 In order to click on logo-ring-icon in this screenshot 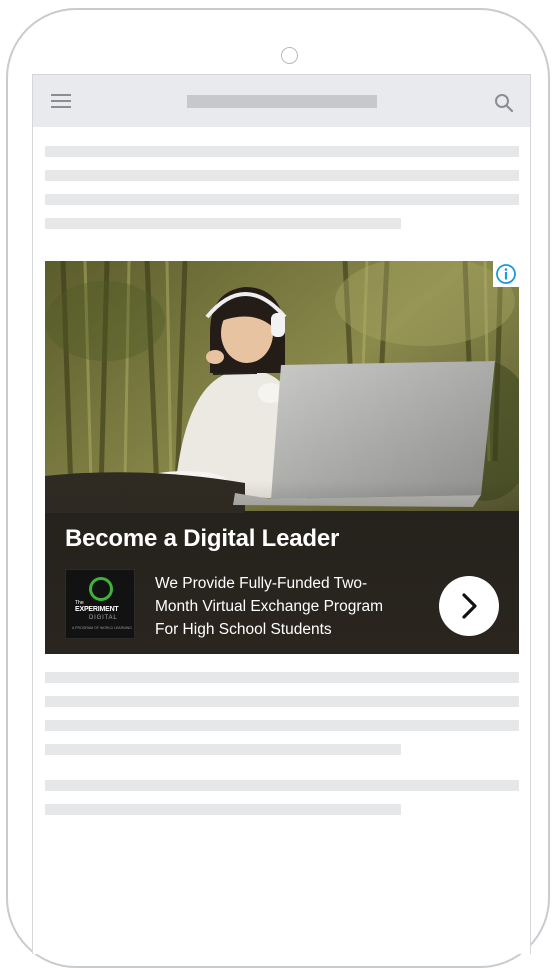, I will do `click(101, 589)`.